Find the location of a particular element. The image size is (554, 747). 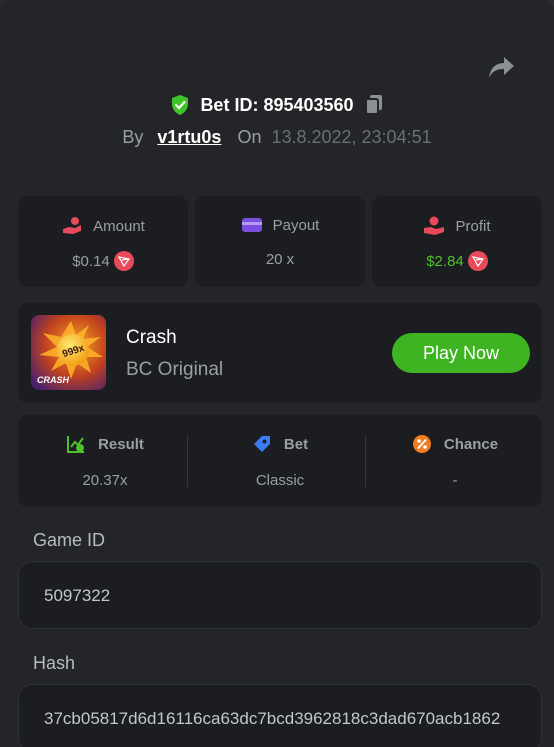

payout-label: Payout is located at coordinates (296, 225).